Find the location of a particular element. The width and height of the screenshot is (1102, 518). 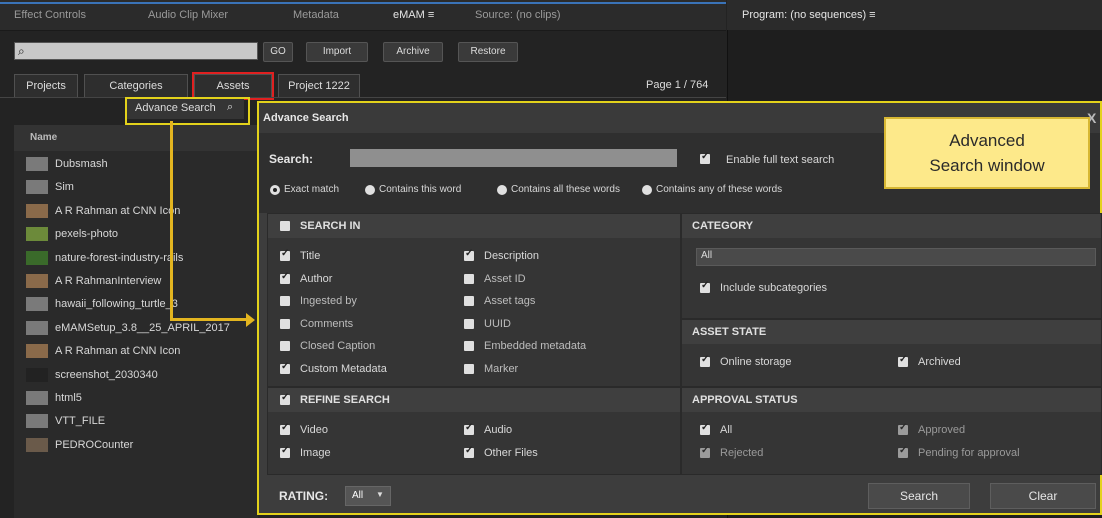

radio-contains-all is located at coordinates (502, 190).